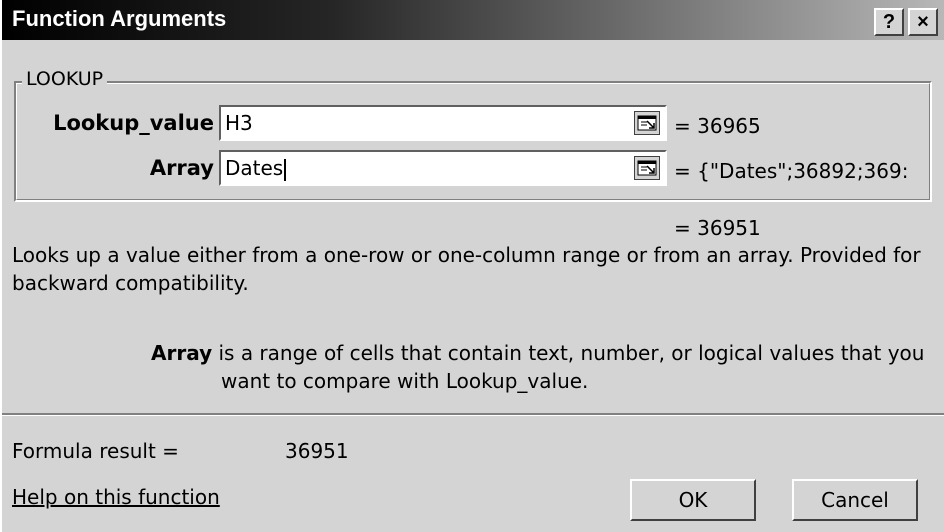 Image resolution: width=944 pixels, height=532 pixels. Describe the element at coordinates (239, 123) in the screenshot. I see `lookup-value-text: H3` at that location.